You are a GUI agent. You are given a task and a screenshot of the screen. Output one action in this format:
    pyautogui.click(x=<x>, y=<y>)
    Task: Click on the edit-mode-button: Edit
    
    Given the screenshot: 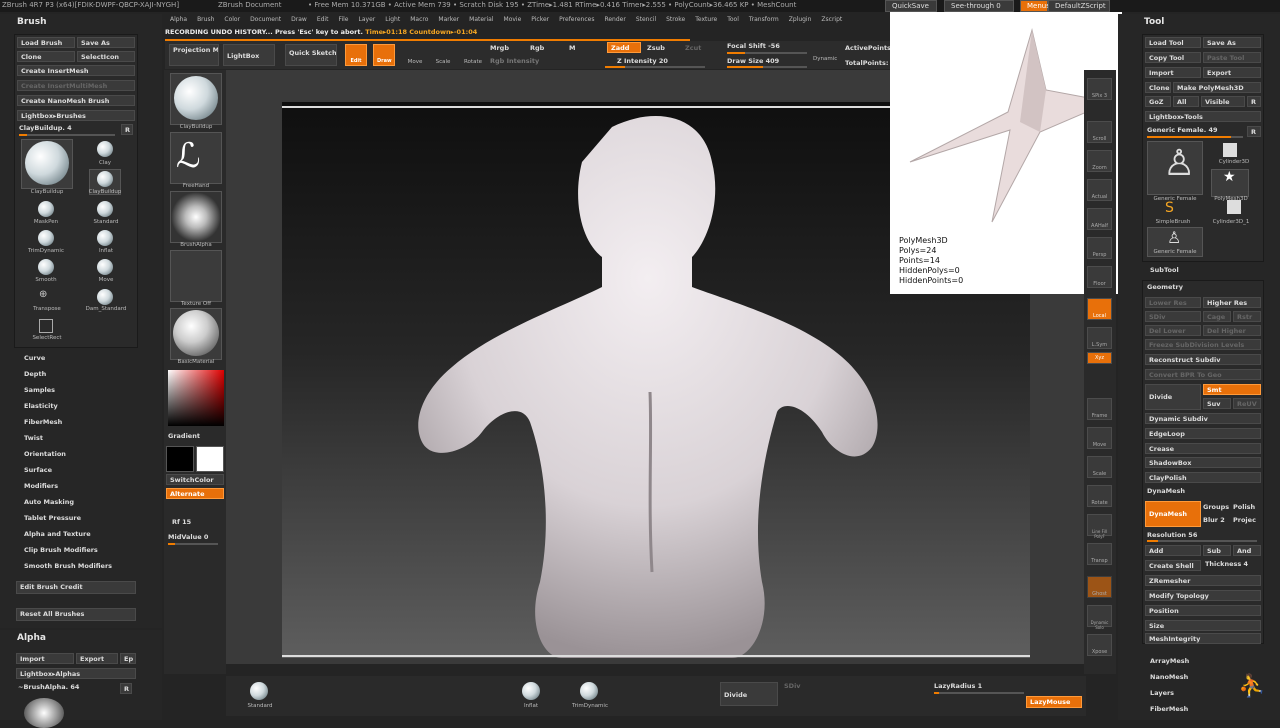 What is the action you would take?
    pyautogui.click(x=356, y=55)
    